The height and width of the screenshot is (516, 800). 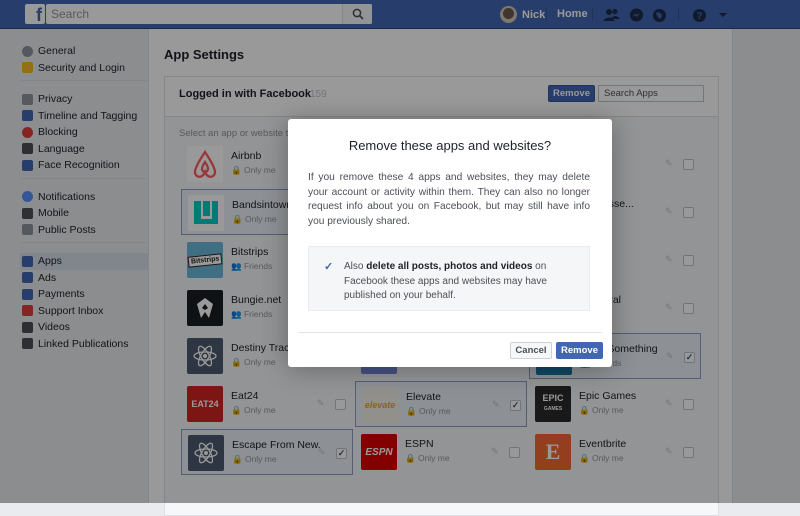 I want to click on dialog-separator, so click(x=450, y=332).